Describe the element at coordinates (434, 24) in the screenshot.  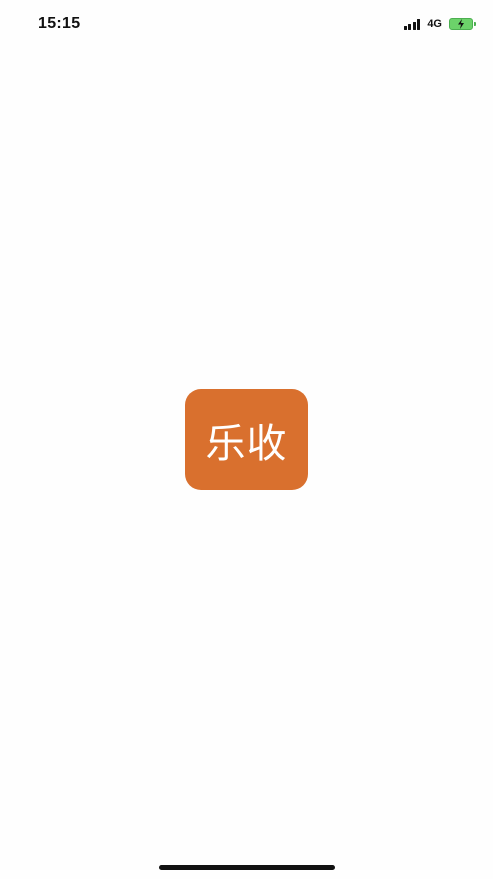
I see `network-type: 4G` at that location.